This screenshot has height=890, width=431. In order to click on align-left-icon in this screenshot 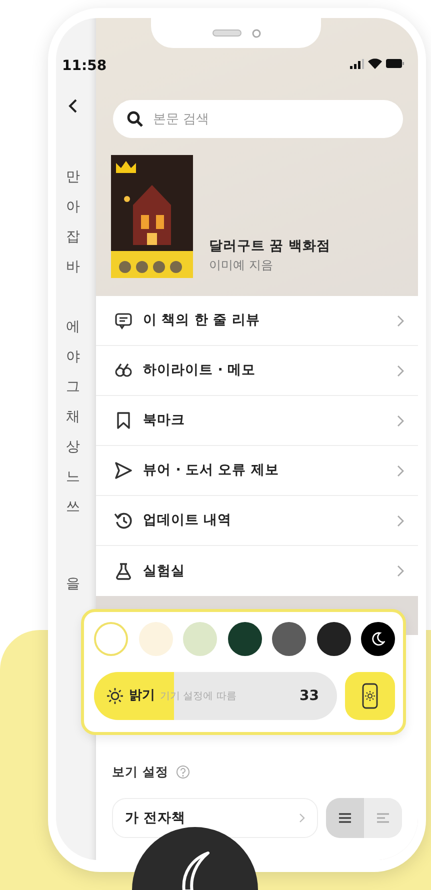, I will do `click(383, 817)`.